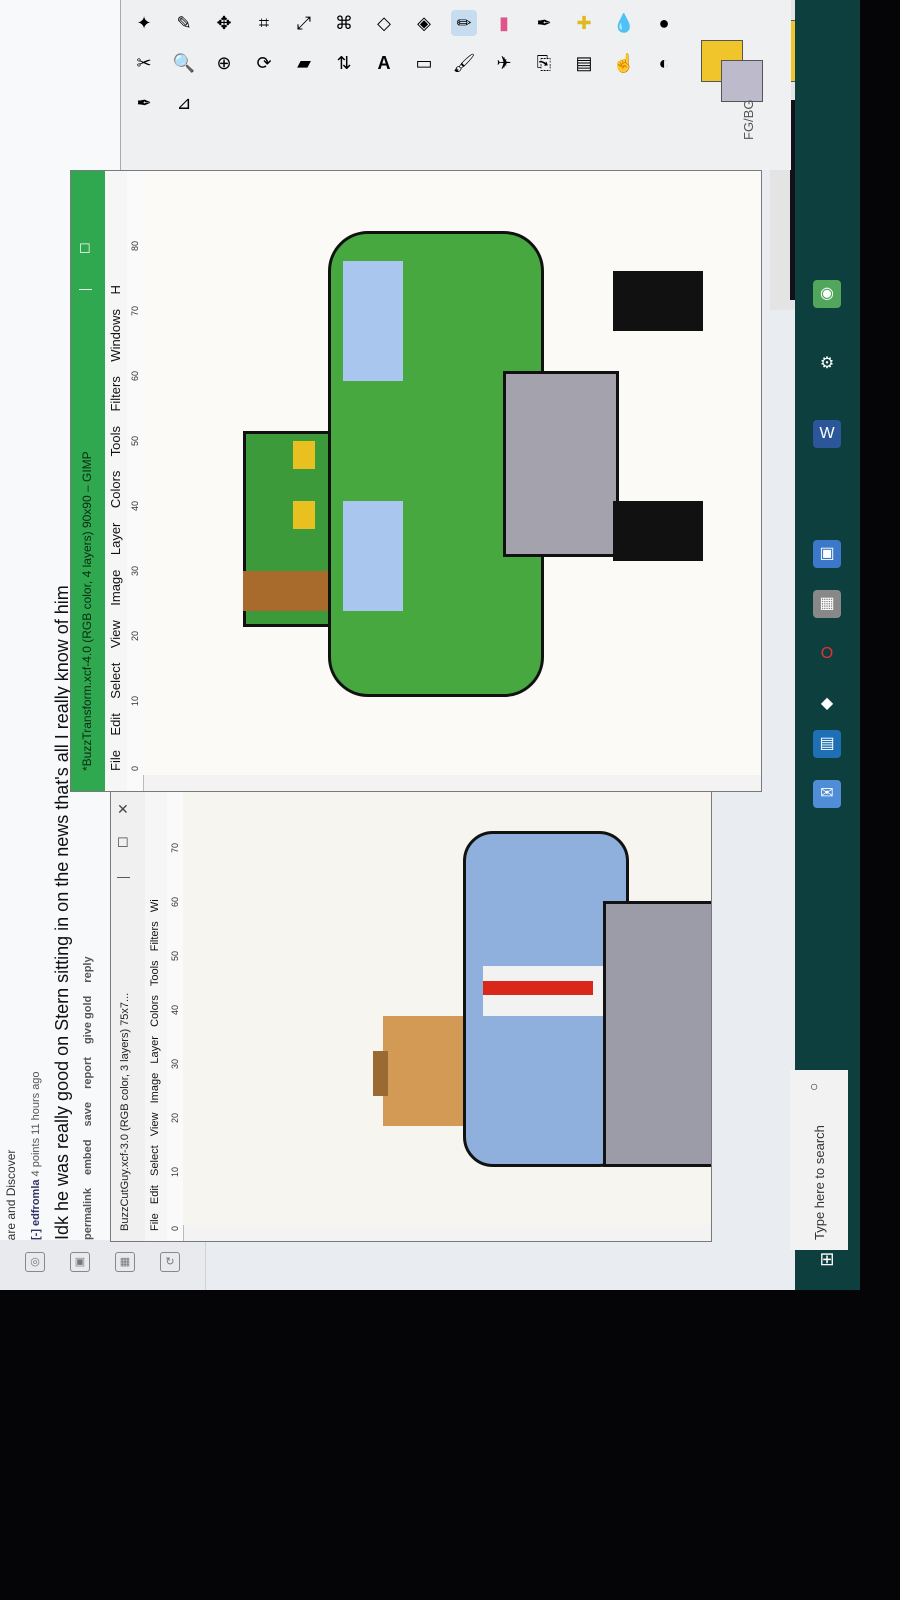 This screenshot has width=900, height=1600. What do you see at coordinates (125, 1262) in the screenshot?
I see `apps-icon: ▦` at bounding box center [125, 1262].